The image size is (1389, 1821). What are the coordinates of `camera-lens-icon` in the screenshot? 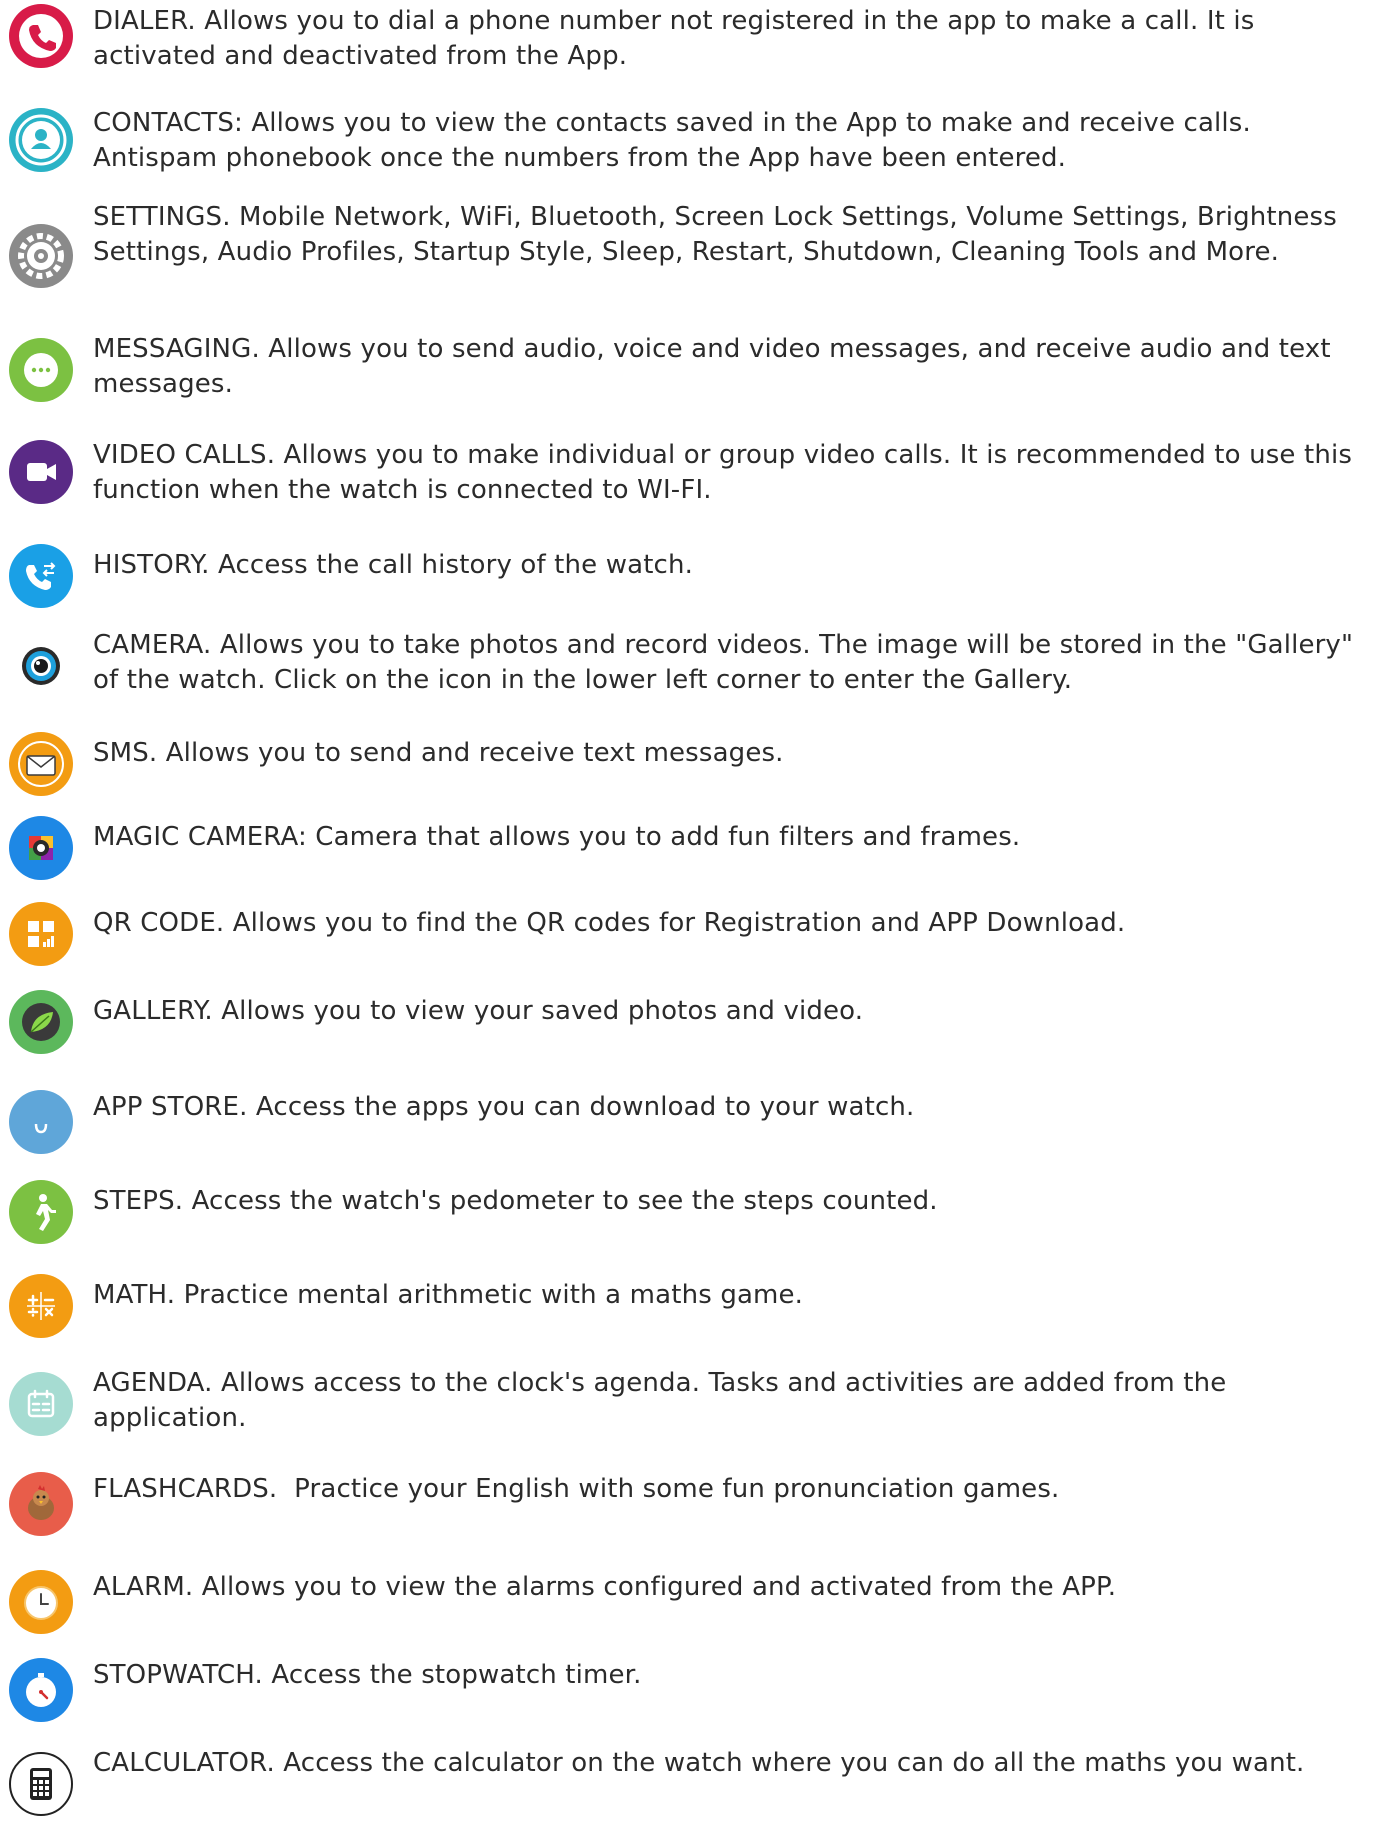 It's located at (41, 666).